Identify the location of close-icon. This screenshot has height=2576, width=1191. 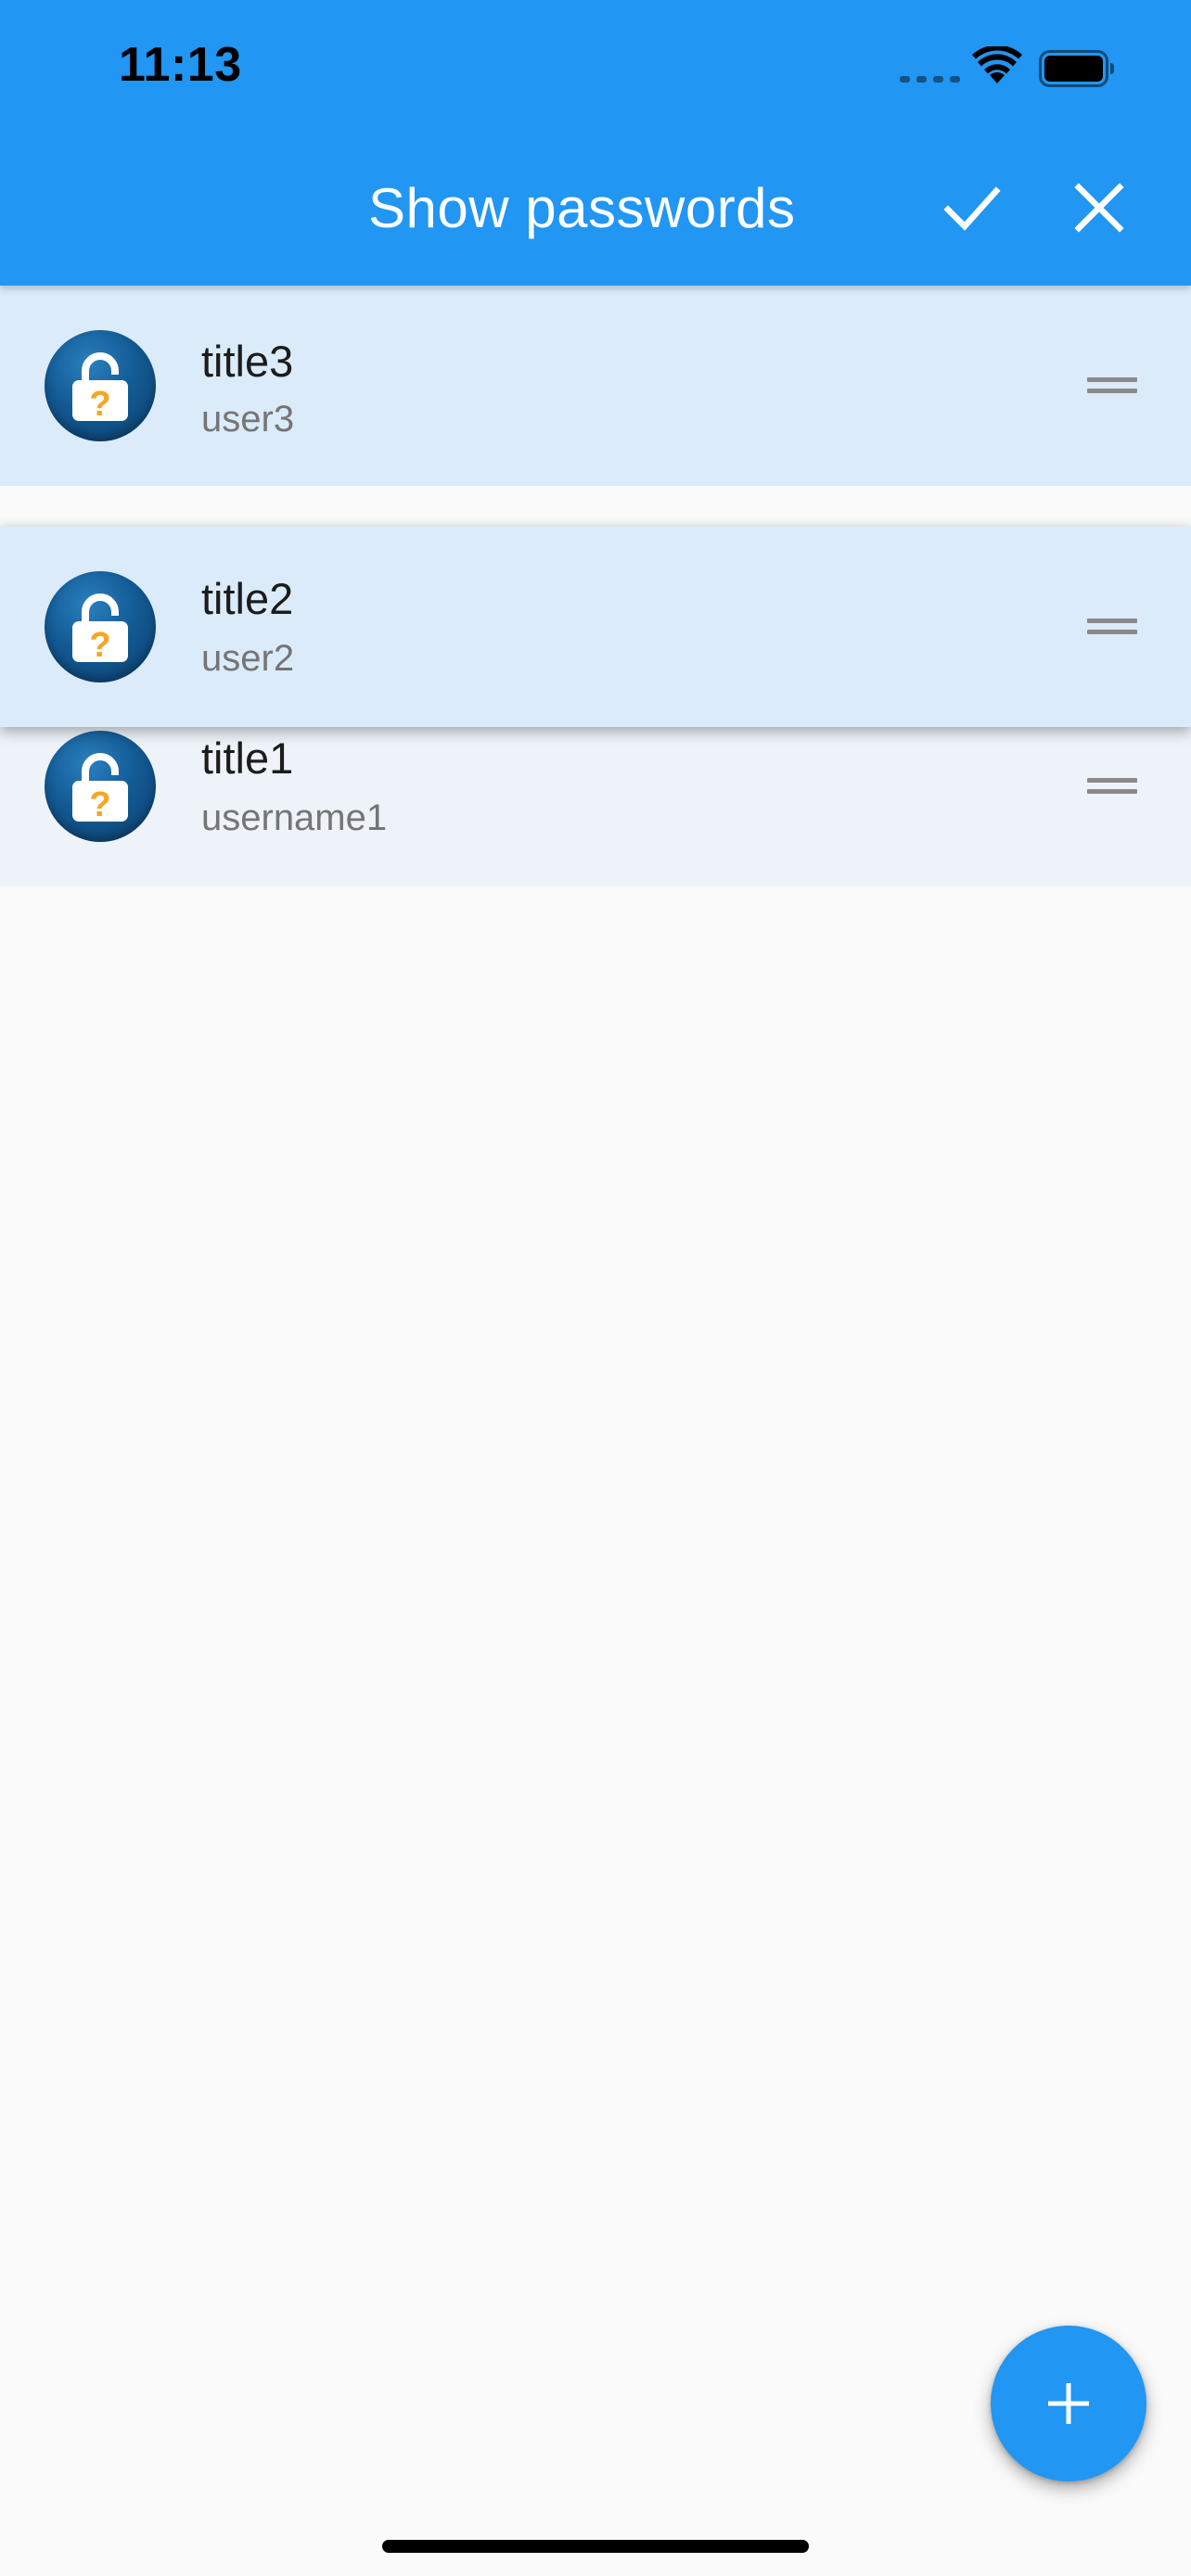
(1099, 208).